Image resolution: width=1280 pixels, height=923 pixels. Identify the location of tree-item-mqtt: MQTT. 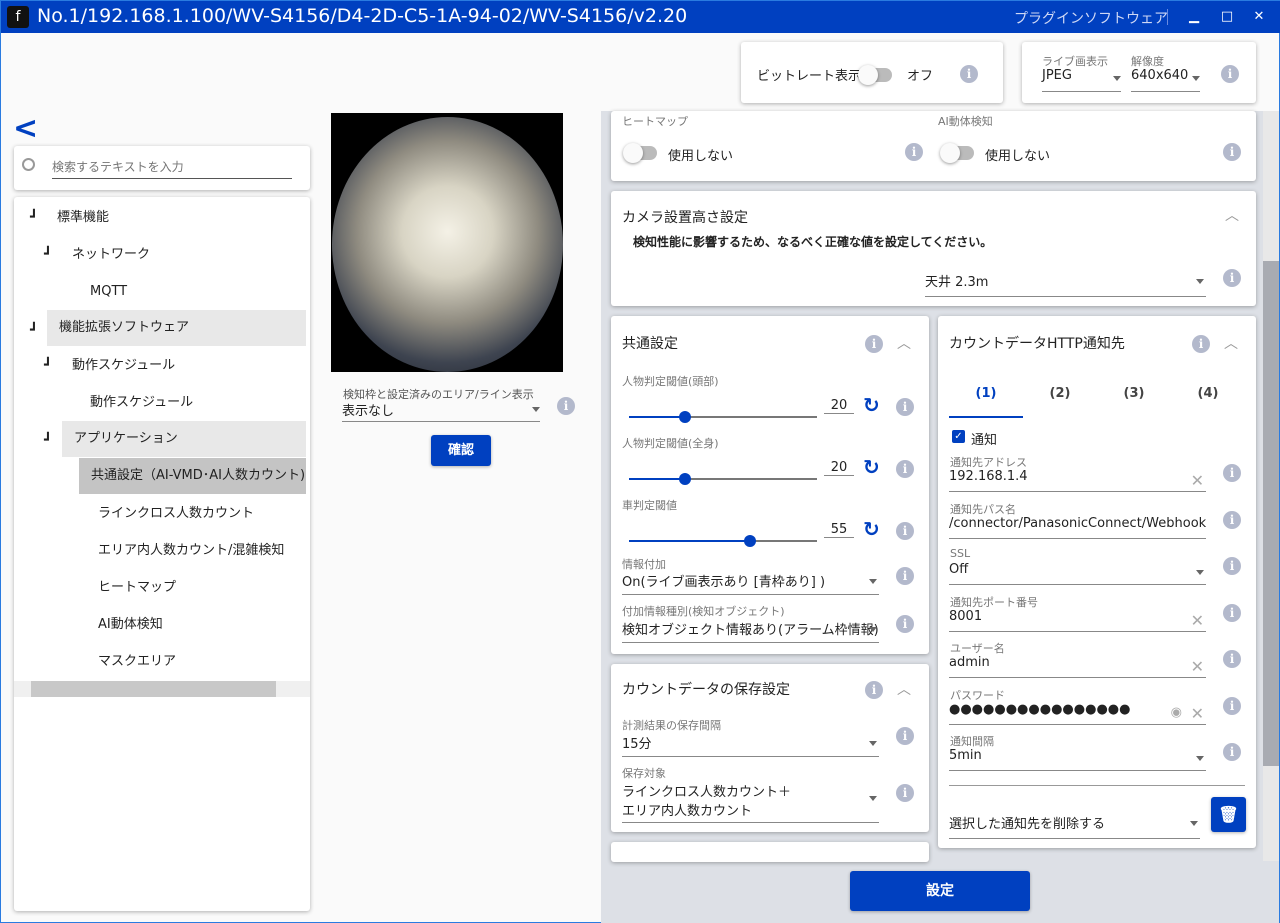
(108, 292).